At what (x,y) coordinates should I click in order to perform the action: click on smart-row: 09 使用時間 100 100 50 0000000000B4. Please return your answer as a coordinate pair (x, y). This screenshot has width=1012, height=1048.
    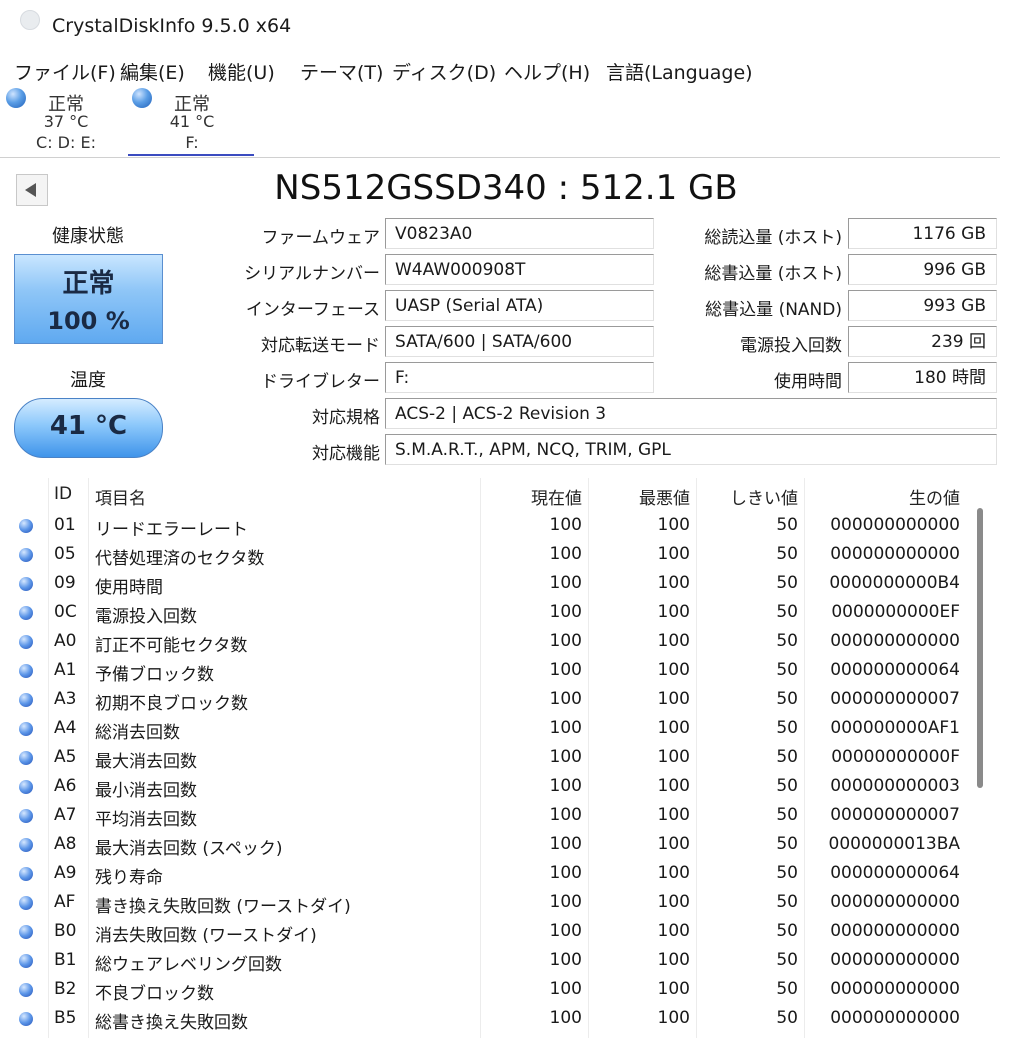
    Looking at the image, I should click on (487, 583).